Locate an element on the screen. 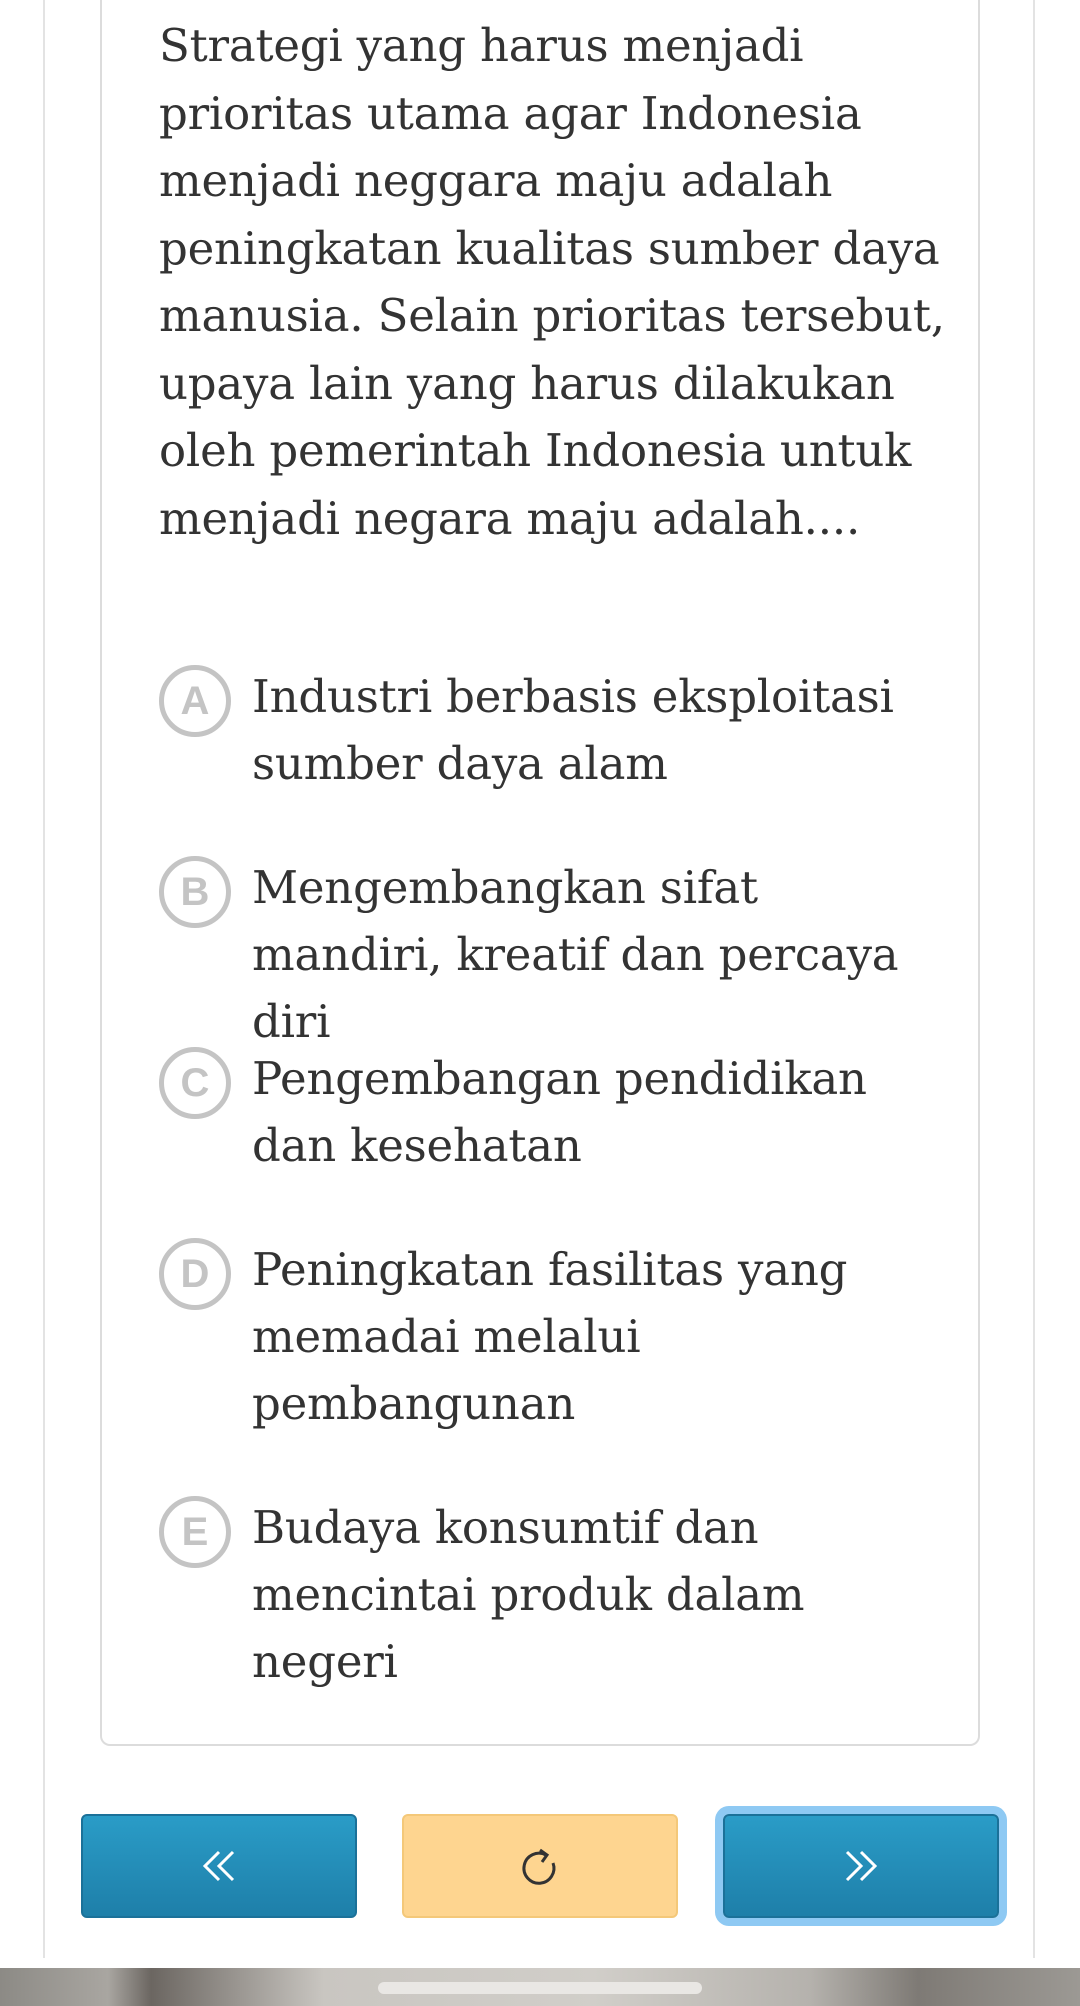 The image size is (1080, 2006). option-letter-badge: B is located at coordinates (195, 892).